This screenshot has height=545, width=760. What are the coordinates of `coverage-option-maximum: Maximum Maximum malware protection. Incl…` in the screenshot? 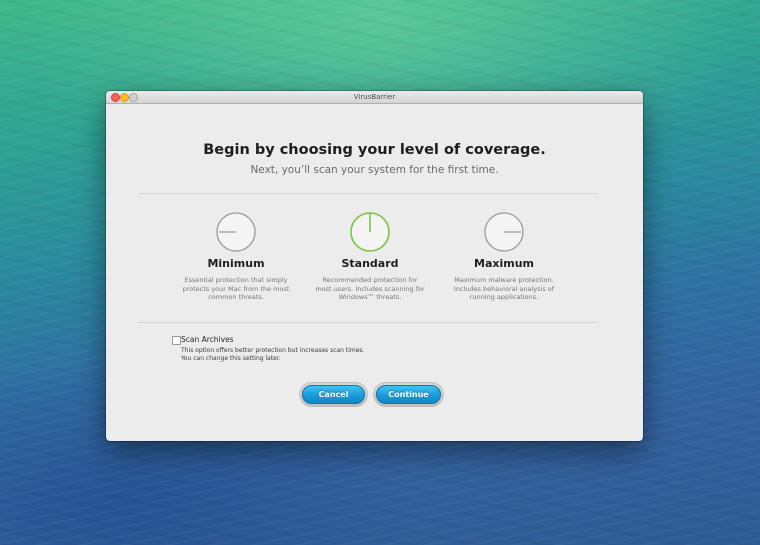 It's located at (504, 256).